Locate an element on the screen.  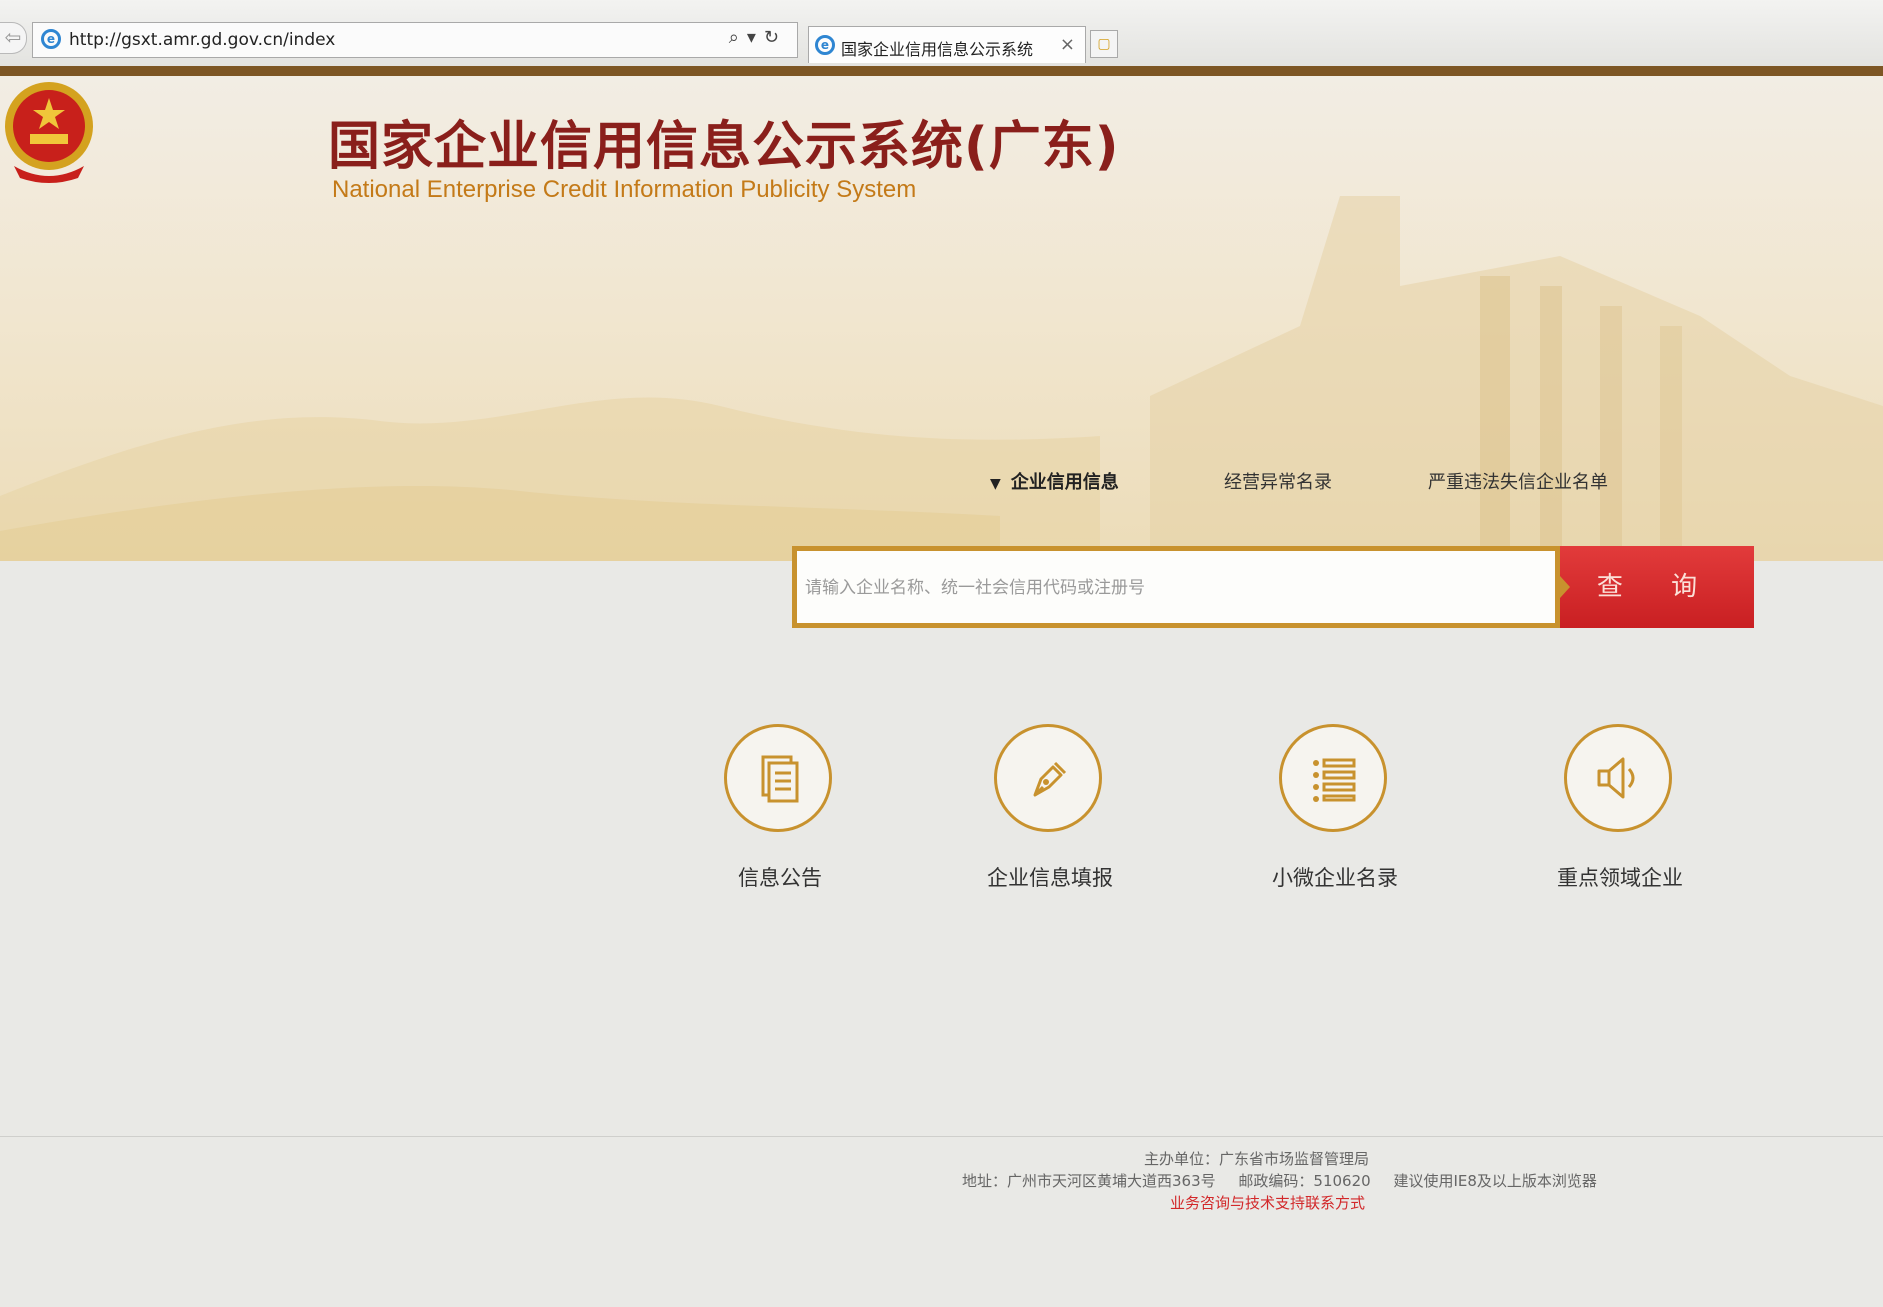
tab-enterprise-credit: ▼ 企业信用信息 is located at coordinates (1054, 481).